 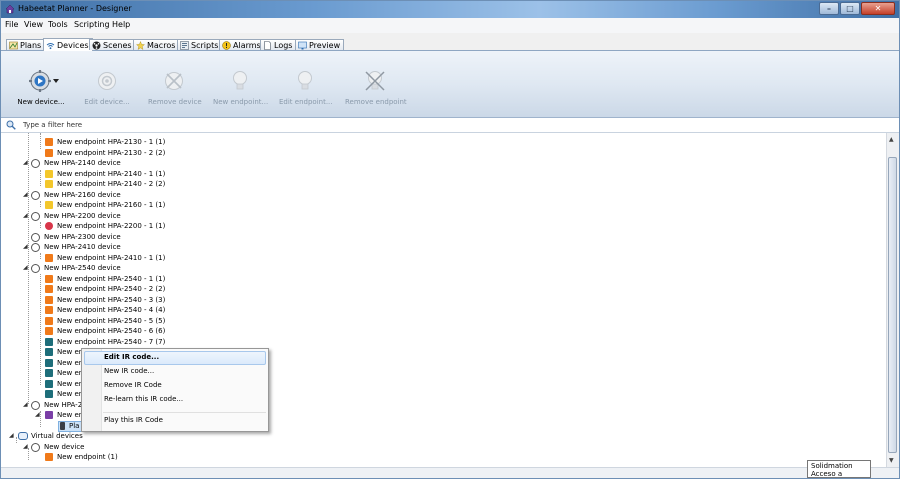 What do you see at coordinates (450, 9) in the screenshot?
I see `title-bar: Habeetat Planner - Designer – □ ✕` at bounding box center [450, 9].